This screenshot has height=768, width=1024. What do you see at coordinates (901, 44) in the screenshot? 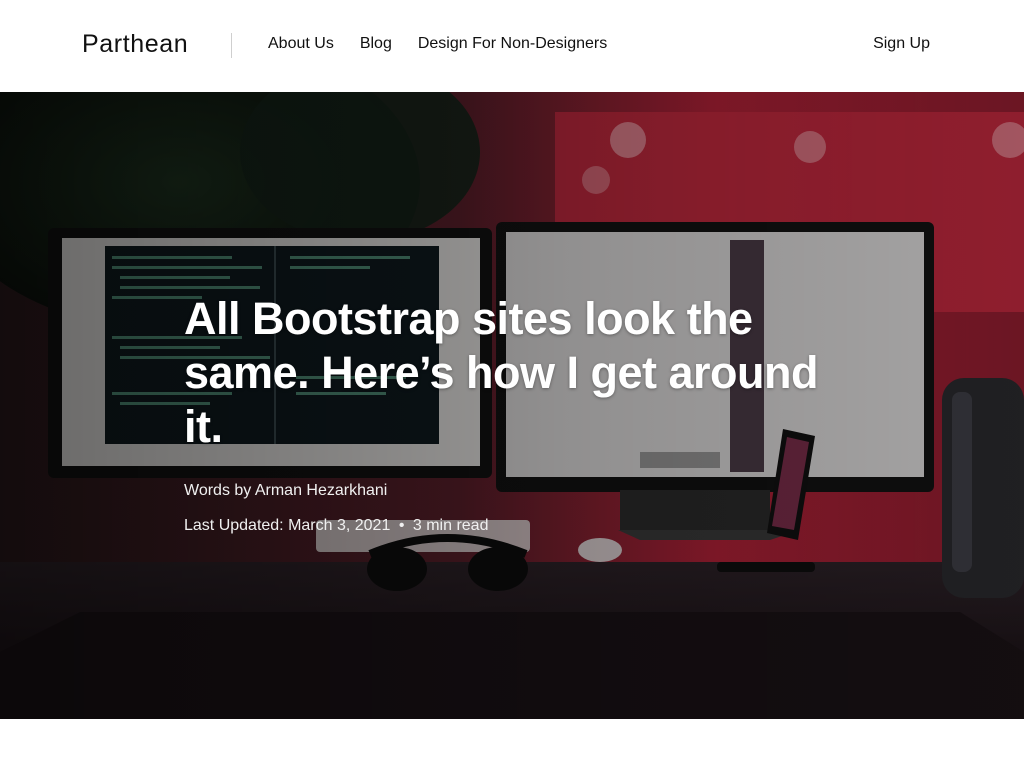
I see `sign-up-link: Sign Up` at bounding box center [901, 44].